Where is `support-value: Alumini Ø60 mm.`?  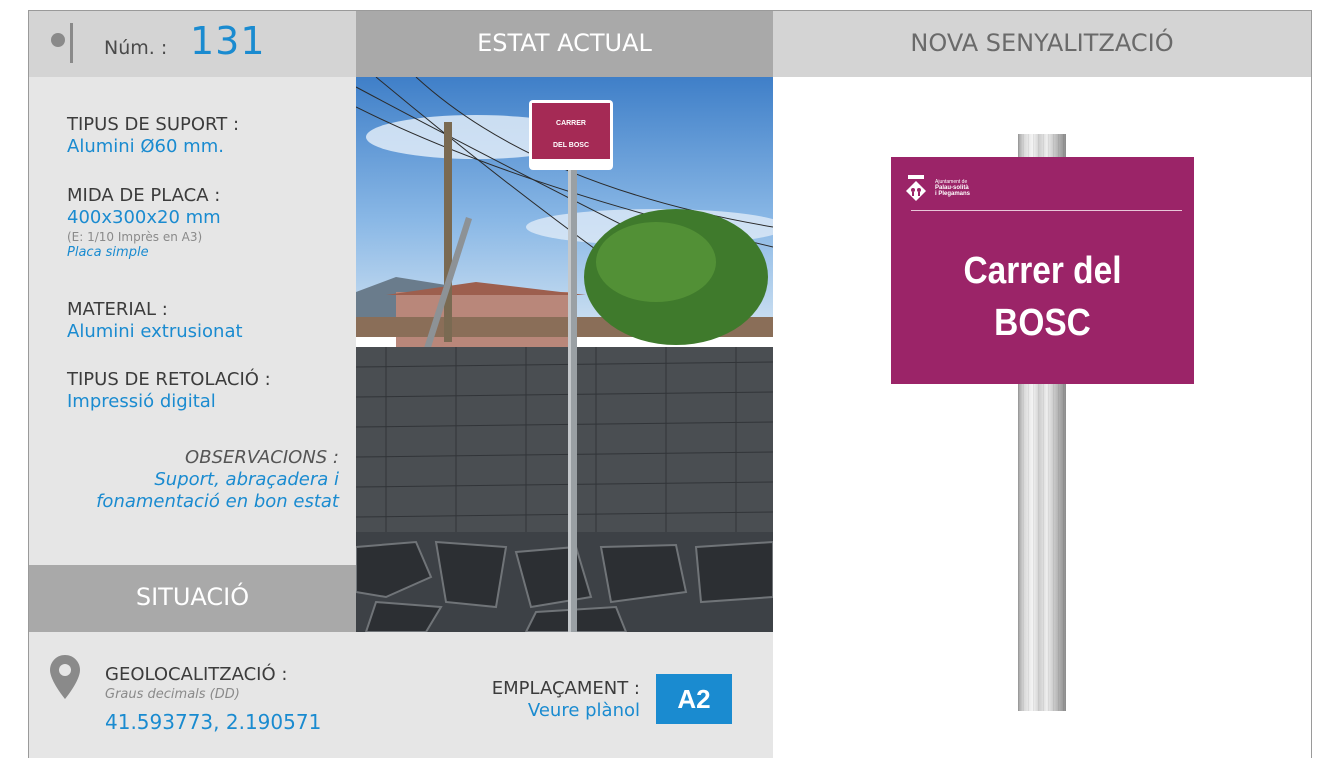
support-value: Alumini Ø60 mm. is located at coordinates (145, 146).